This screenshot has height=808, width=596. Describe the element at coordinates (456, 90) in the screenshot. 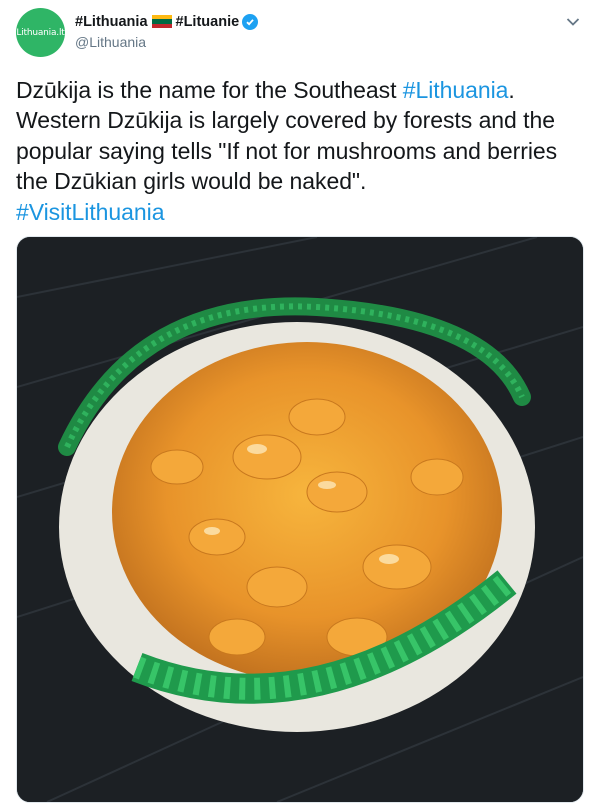

I see `hashtag-lithuania-link: #Lithuania` at that location.